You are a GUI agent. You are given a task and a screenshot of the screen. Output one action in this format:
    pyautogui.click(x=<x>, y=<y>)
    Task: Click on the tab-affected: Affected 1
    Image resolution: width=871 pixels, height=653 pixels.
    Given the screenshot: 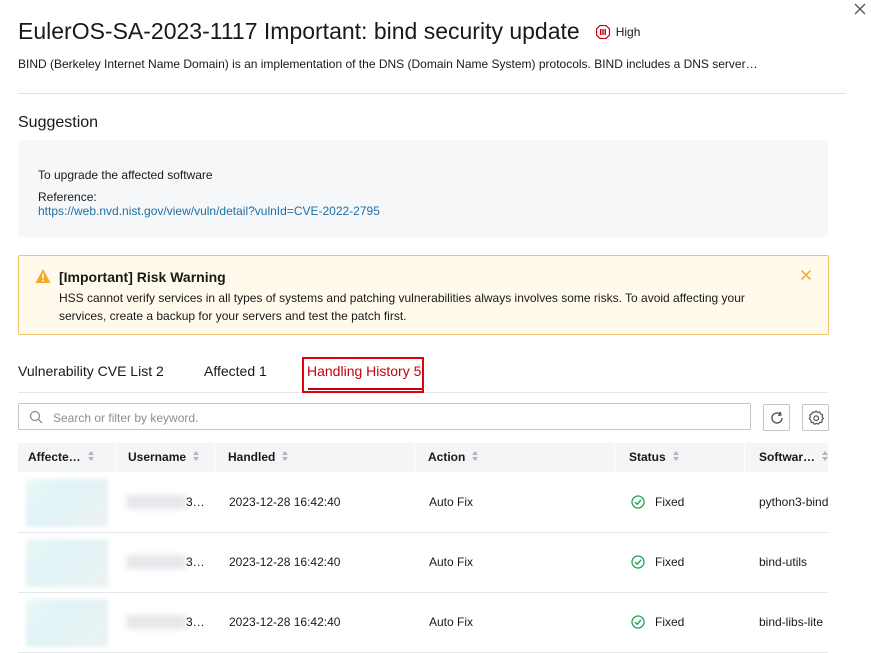 What is the action you would take?
    pyautogui.click(x=235, y=371)
    